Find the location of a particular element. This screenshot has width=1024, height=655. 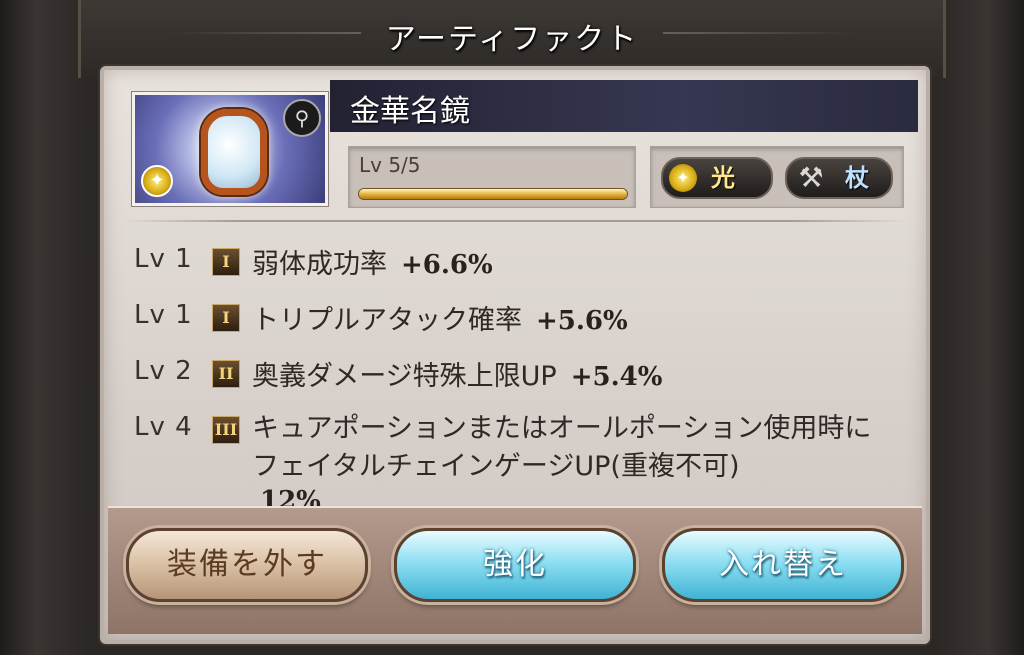

unequip-button: 装備を外す is located at coordinates (247, 565).